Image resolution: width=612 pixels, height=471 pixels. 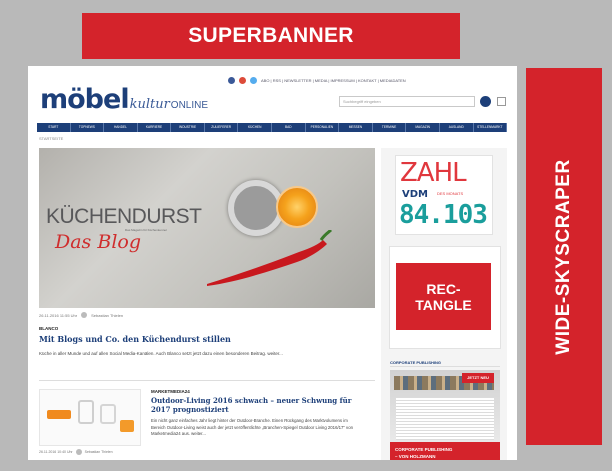 What do you see at coordinates (127, 426) in the screenshot?
I see `thumb-orange-table` at bounding box center [127, 426].